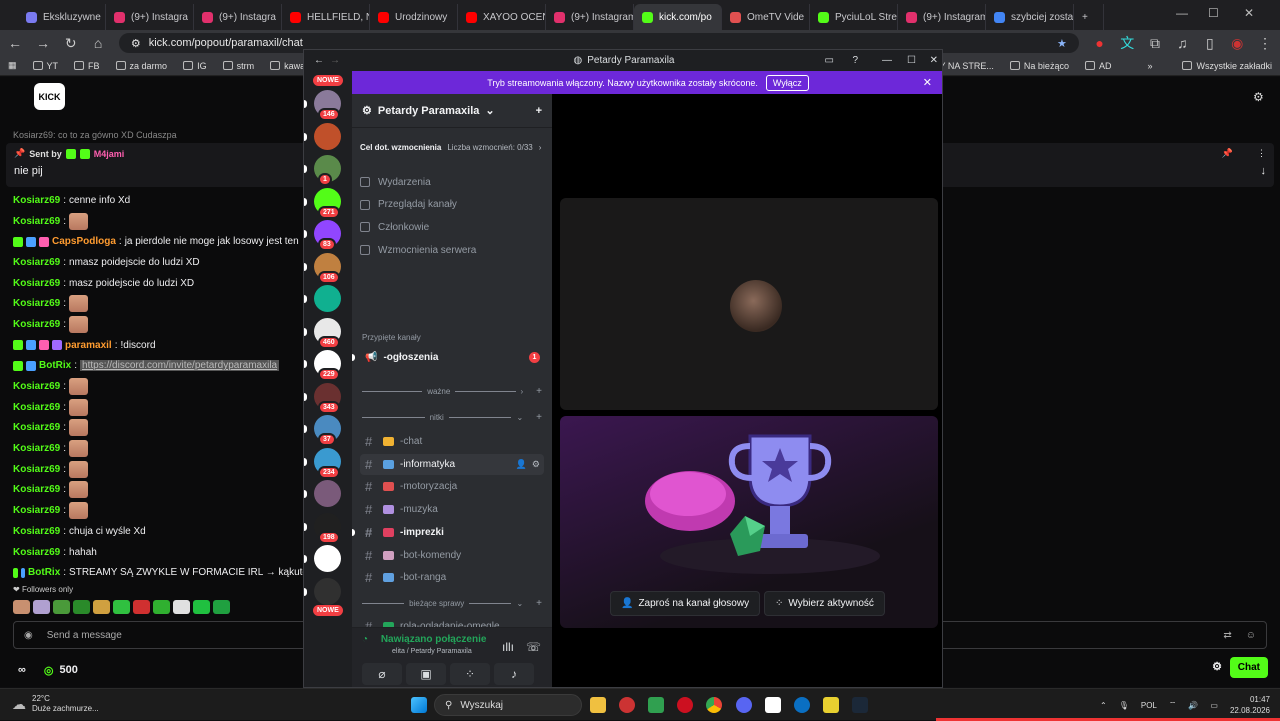  I want to click on taskbar-search: ⚲ Wyszukaj, so click(508, 705).